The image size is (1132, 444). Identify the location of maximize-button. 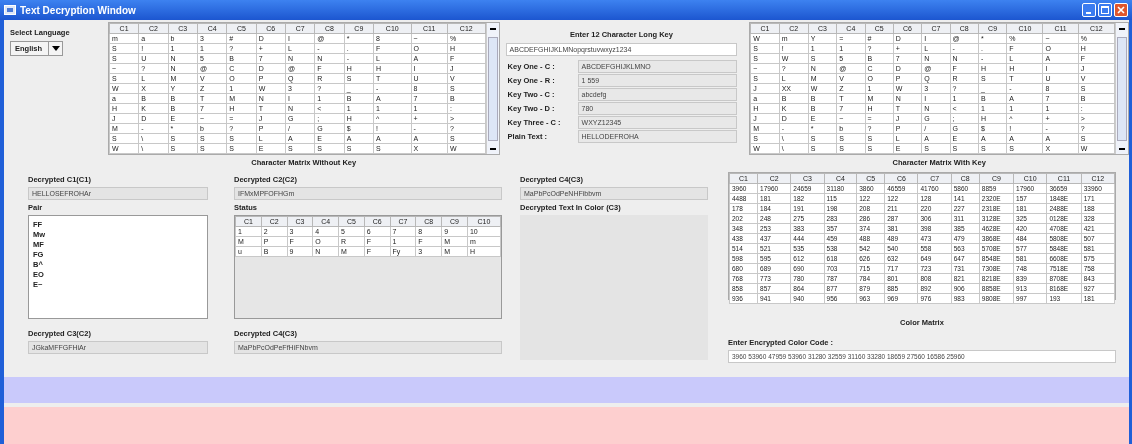
(1105, 10).